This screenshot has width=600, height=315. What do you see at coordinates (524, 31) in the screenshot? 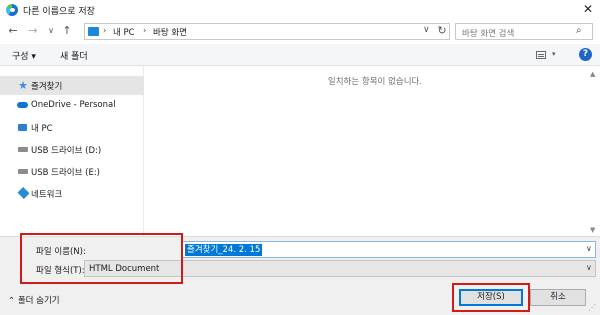
I see `search-box: 바탕 화면 검색 ⌕` at bounding box center [524, 31].